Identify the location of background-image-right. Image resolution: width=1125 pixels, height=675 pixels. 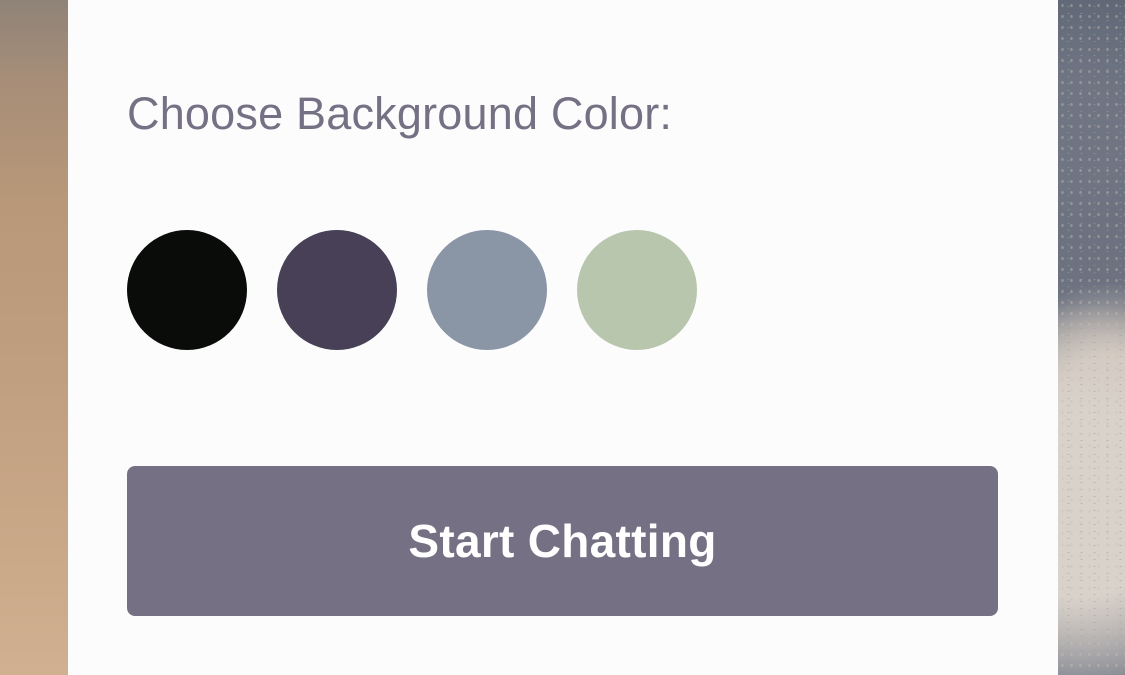
(1091, 337).